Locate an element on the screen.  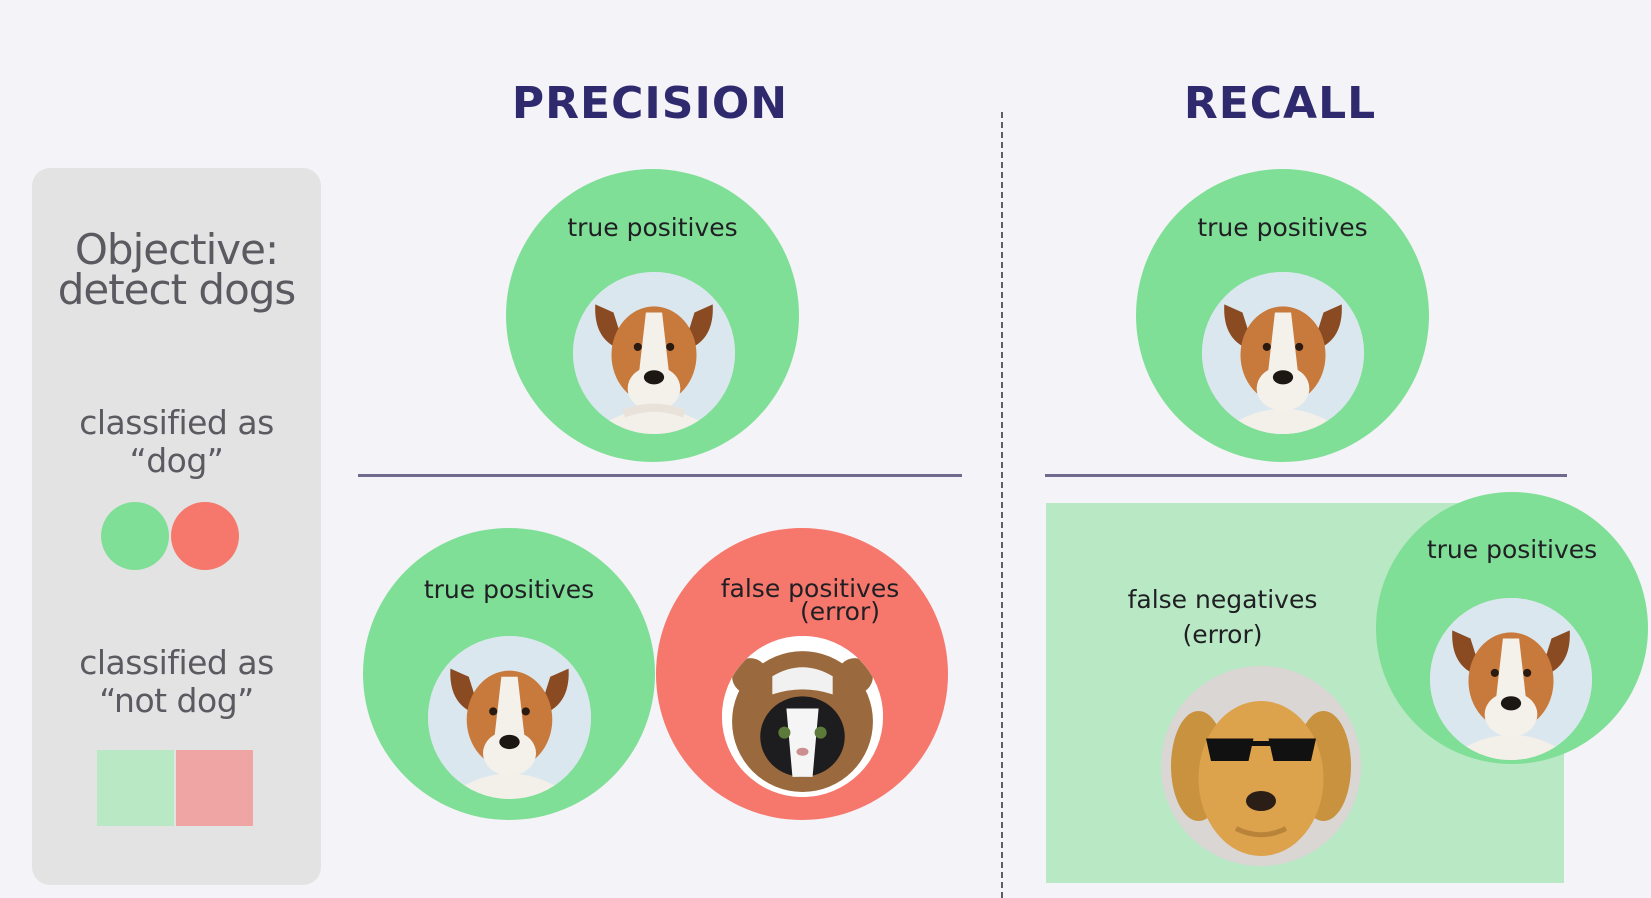
legend-green-circle is located at coordinates (135, 536).